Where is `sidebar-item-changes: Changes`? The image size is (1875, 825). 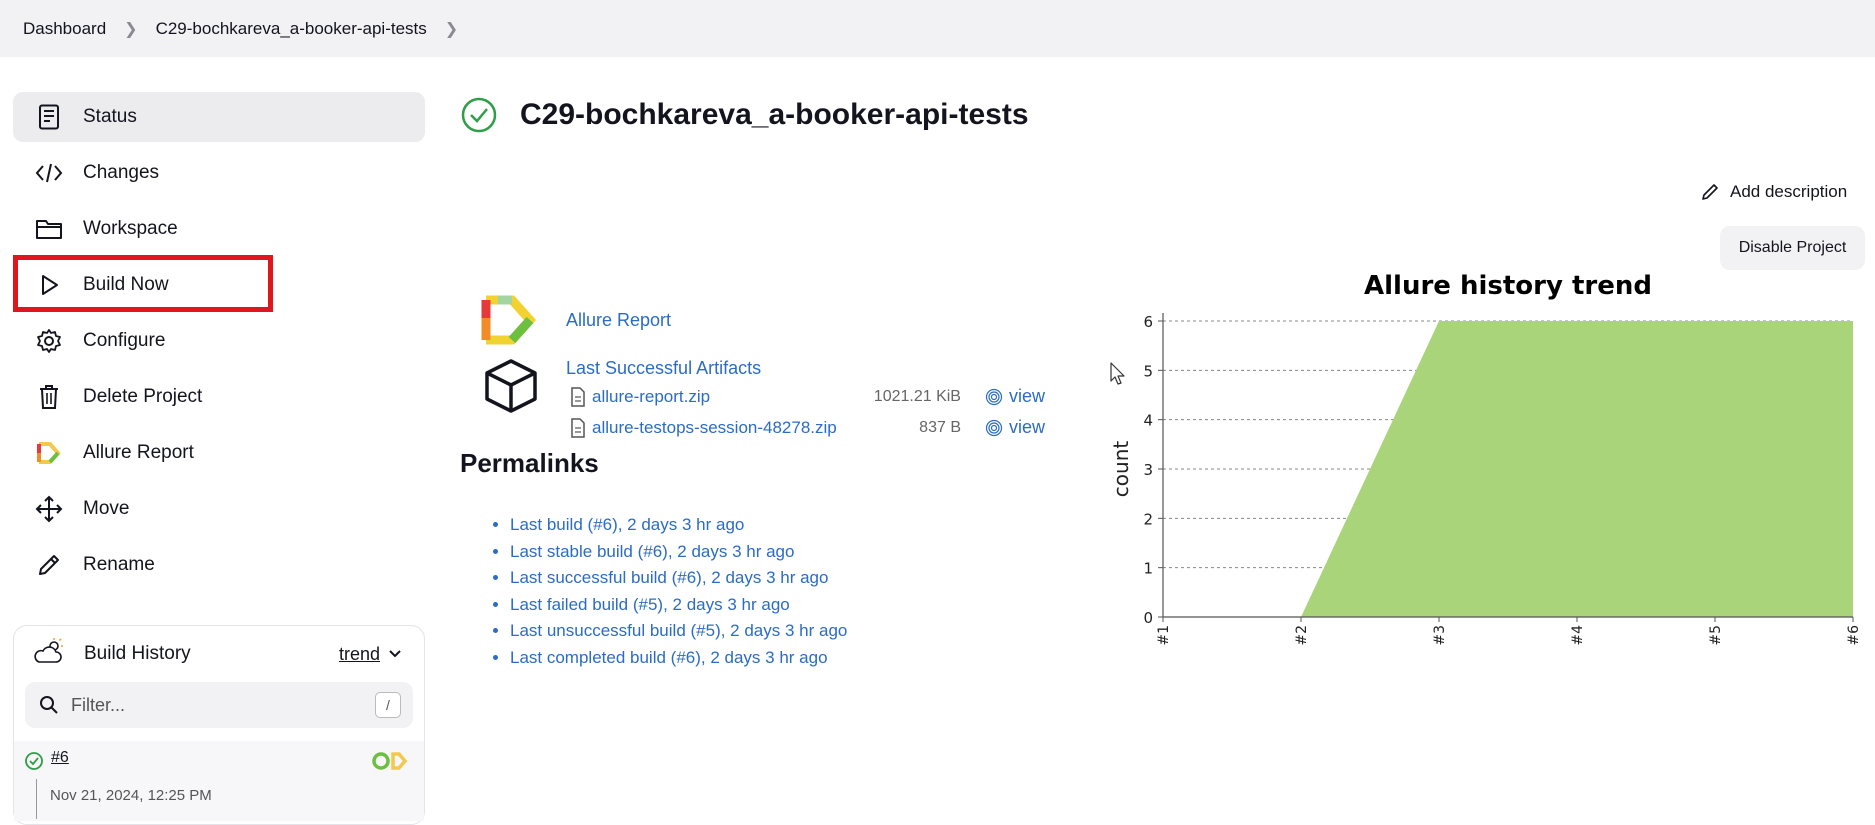 sidebar-item-changes: Changes is located at coordinates (219, 173).